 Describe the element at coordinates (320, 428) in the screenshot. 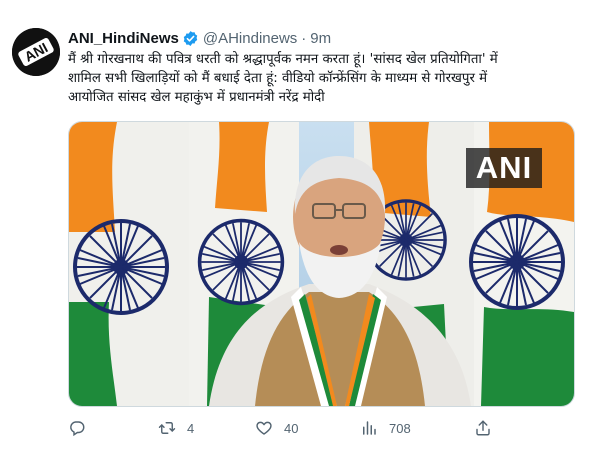

I see `tweet-actions: 4 40 708` at that location.